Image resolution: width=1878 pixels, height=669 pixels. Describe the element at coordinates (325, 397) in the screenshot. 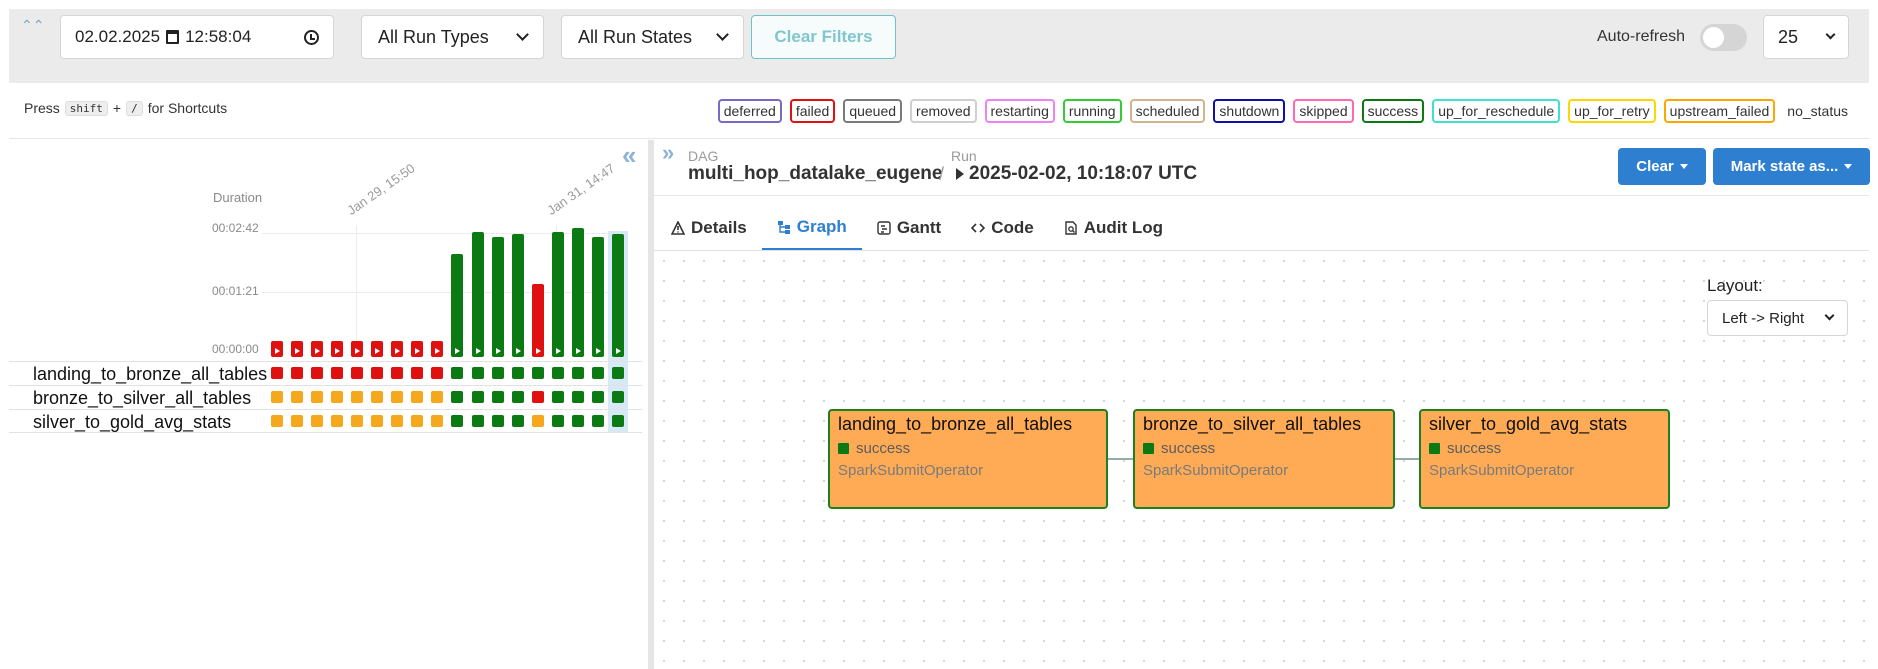

I see `task-row: bronze_to_silver_all_tables` at that location.